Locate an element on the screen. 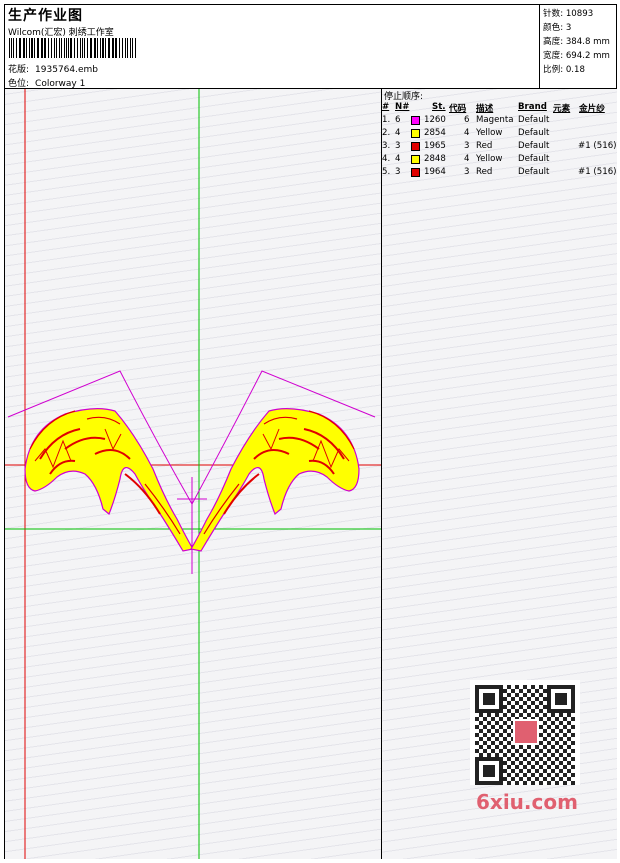 The height and width of the screenshot is (863, 620). row-desc: Magenta is located at coordinates (495, 120).